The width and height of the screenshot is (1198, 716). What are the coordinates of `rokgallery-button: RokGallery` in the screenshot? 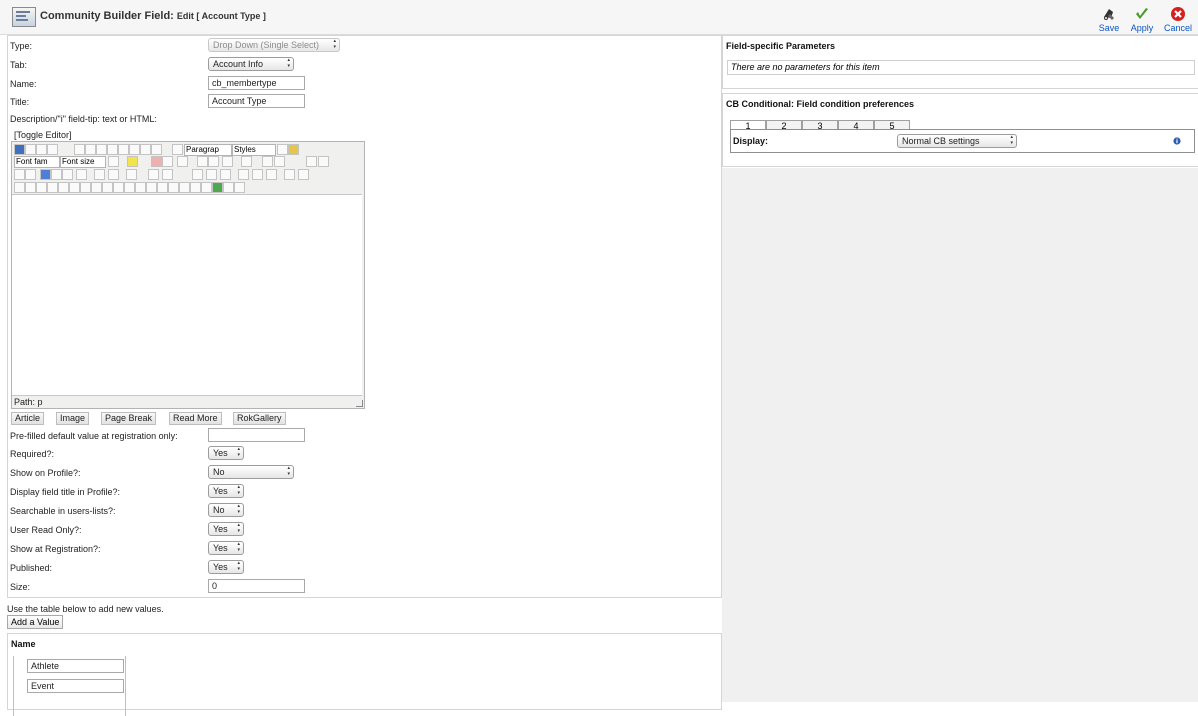 It's located at (259, 418).